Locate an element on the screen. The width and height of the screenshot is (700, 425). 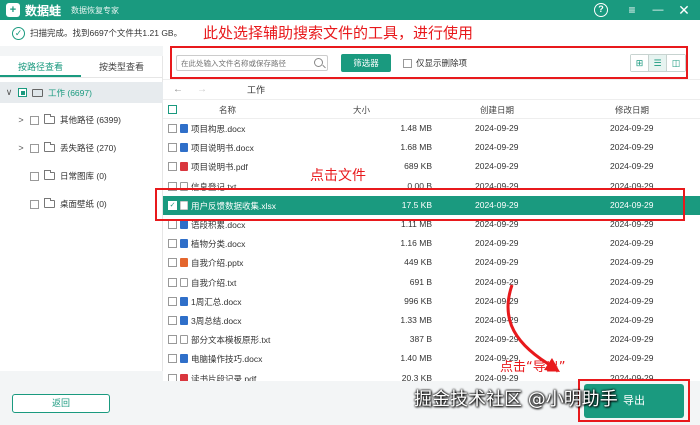
select-all-checkbox is located at coordinates (172, 109).